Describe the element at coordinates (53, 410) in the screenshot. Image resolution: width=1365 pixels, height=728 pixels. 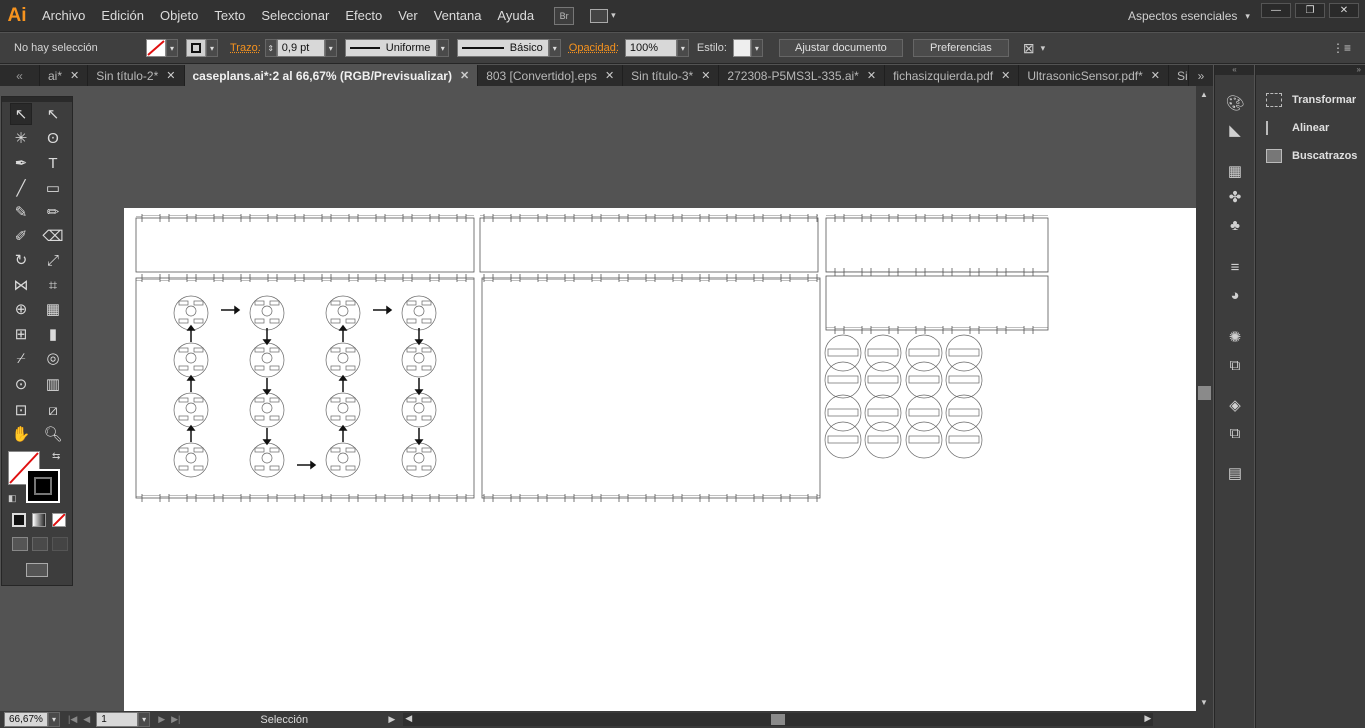
I see `slice-tool-icon: ⧄` at that location.